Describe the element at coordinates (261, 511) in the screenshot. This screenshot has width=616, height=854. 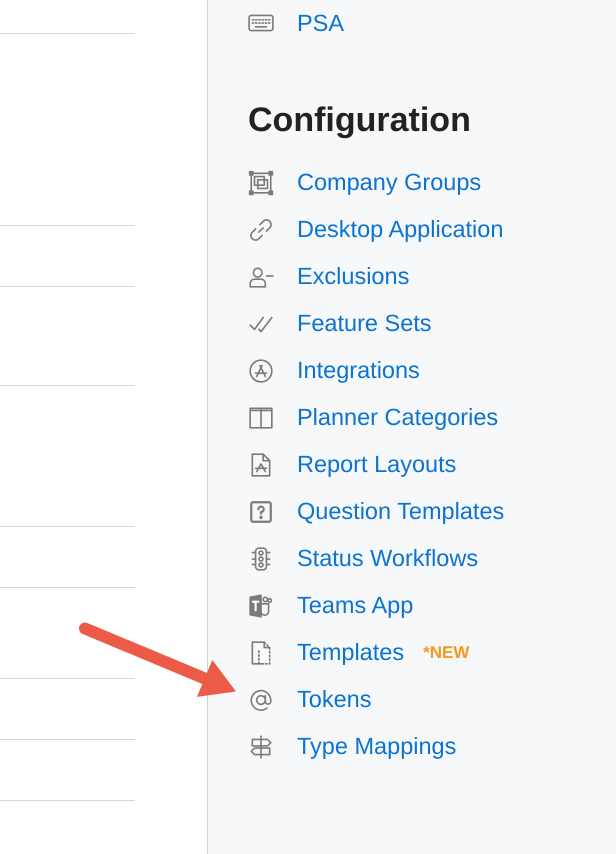
I see `question-icon` at that location.